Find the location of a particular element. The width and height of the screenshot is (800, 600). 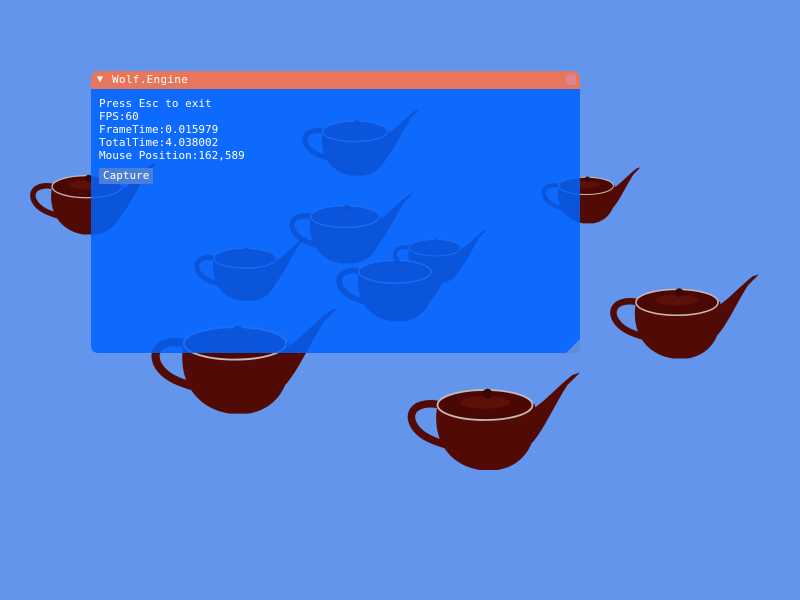

frame-time-text: FrameTime:0.015979 is located at coordinates (159, 129).